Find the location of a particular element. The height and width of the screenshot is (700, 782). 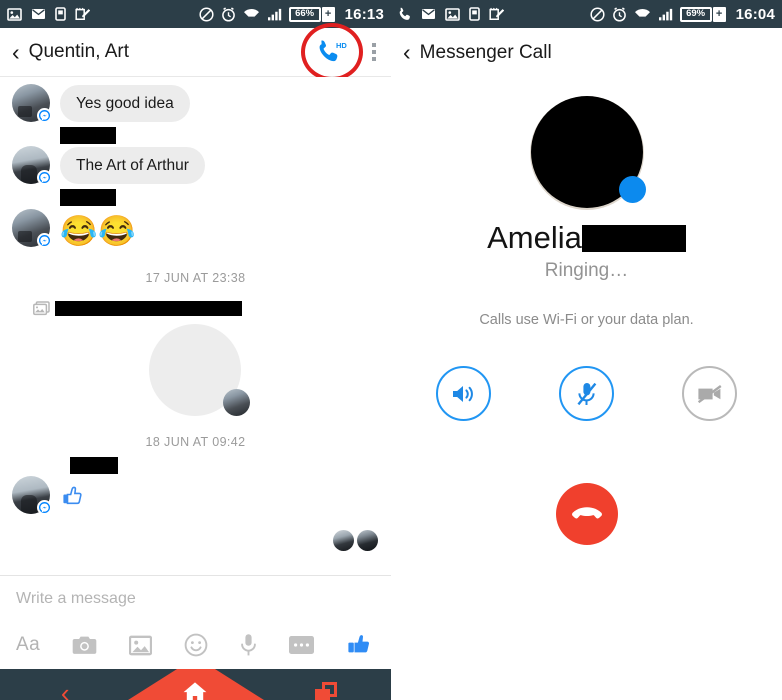

status-system-icons: 69% + 16:04 is located at coordinates (682, 14).